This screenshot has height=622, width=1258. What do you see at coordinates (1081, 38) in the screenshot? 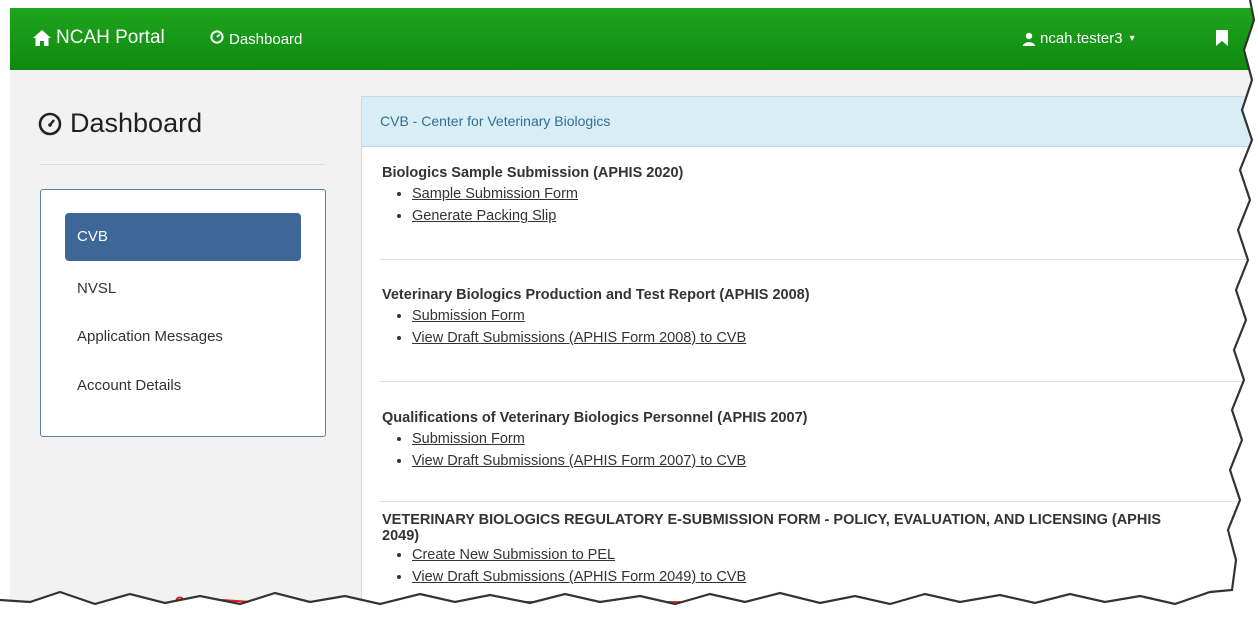
I see `user-name: ncah.tester3` at bounding box center [1081, 38].